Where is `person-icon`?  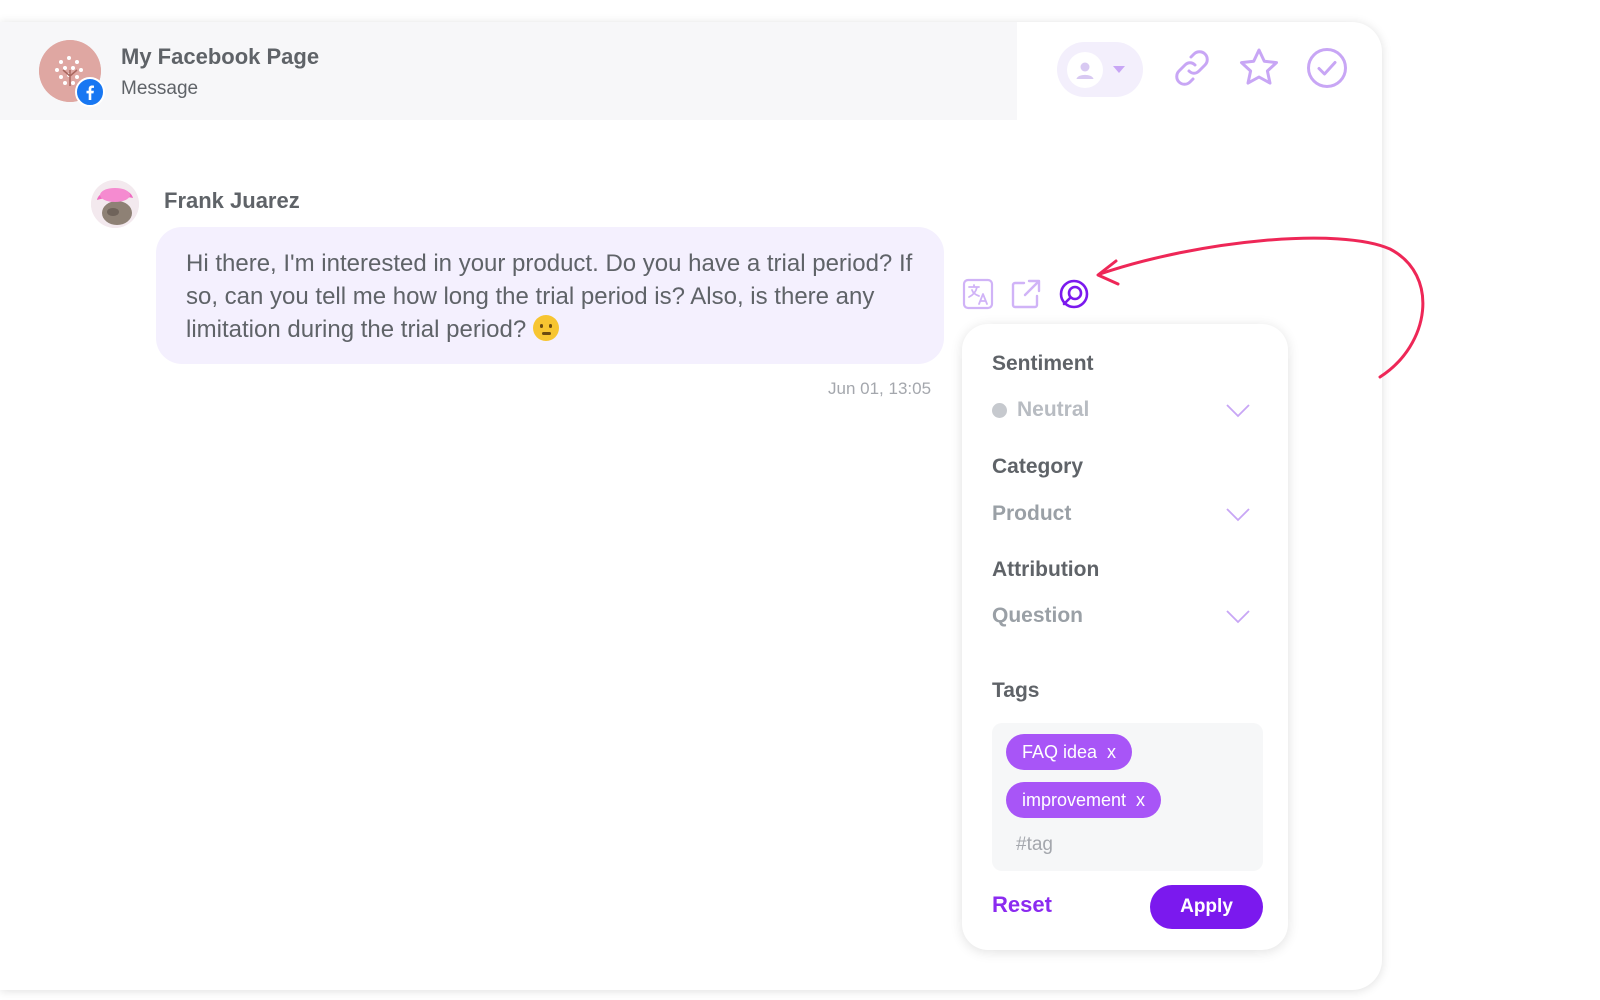 person-icon is located at coordinates (1085, 69).